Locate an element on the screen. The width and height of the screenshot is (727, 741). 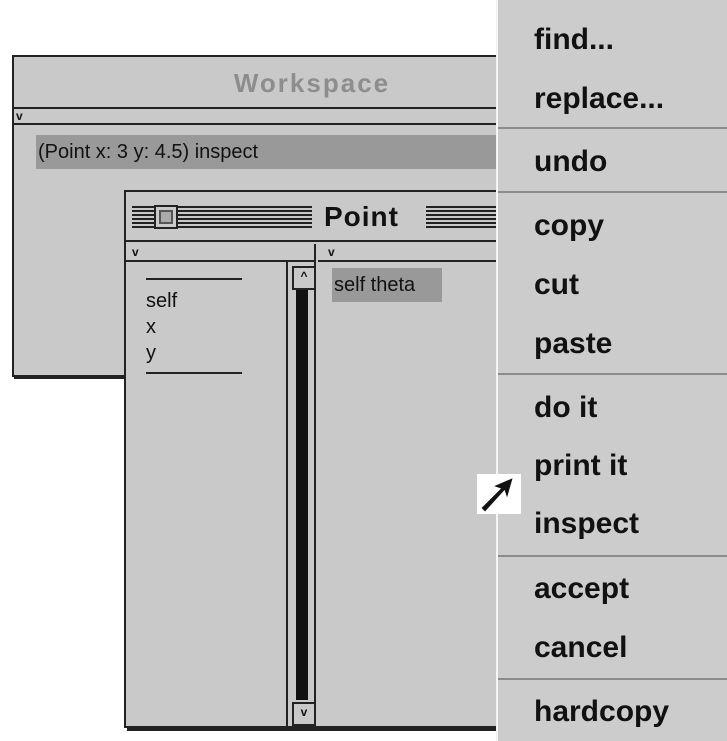
scroll-up-arrow-icon: ^ is located at coordinates (304, 278).